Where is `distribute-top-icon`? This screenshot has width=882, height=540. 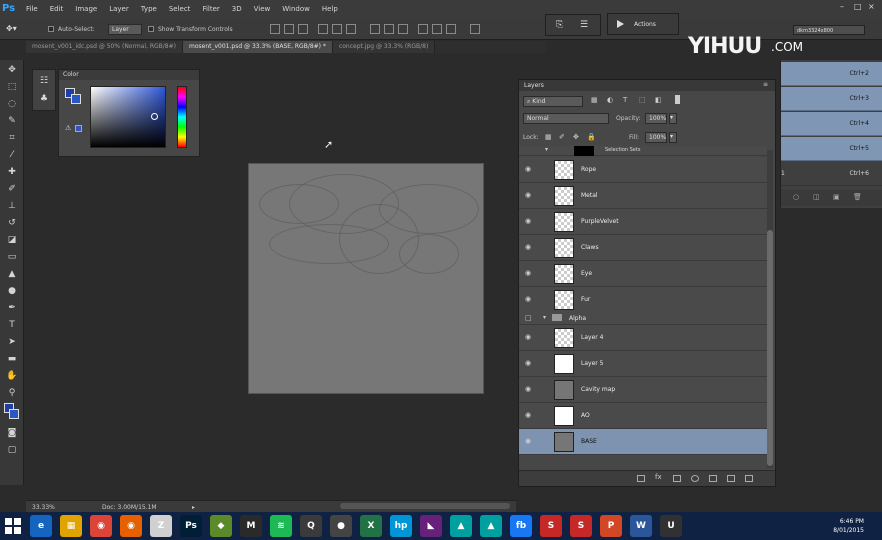
distribute-top-icon is located at coordinates (375, 29).